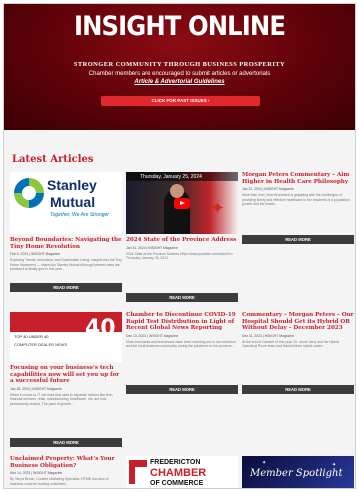 Image resolution: width=359 pixels, height=492 pixels. I want to click on article-image-stanley-mutual: Stanley Mutual Together, We Are Stronger, so click(66, 203).